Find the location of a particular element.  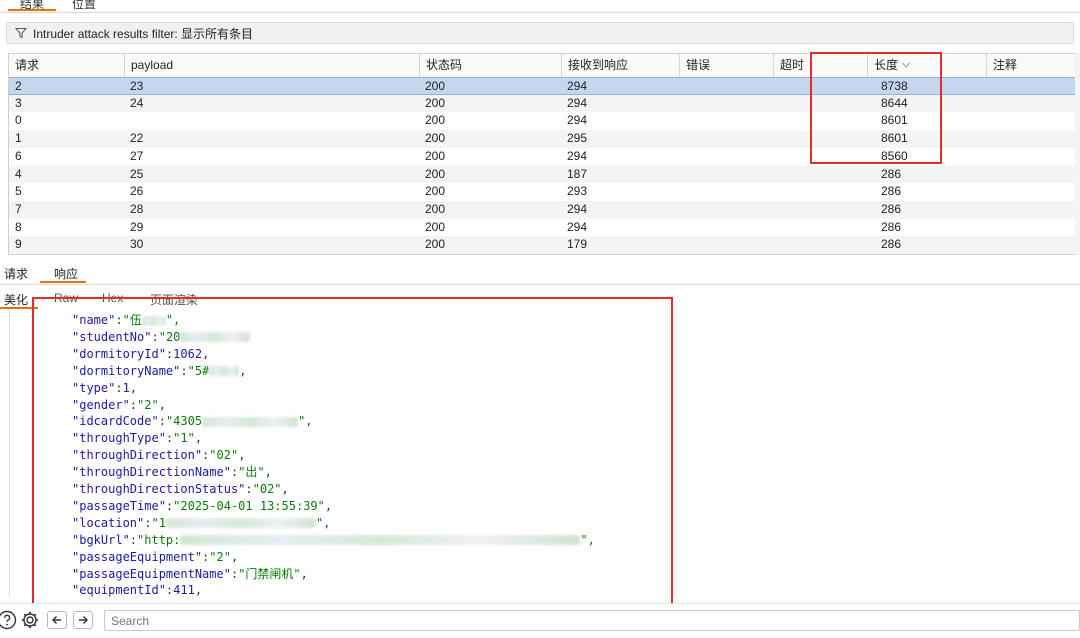

message-tabs: 请求 响应 is located at coordinates (540, 273).